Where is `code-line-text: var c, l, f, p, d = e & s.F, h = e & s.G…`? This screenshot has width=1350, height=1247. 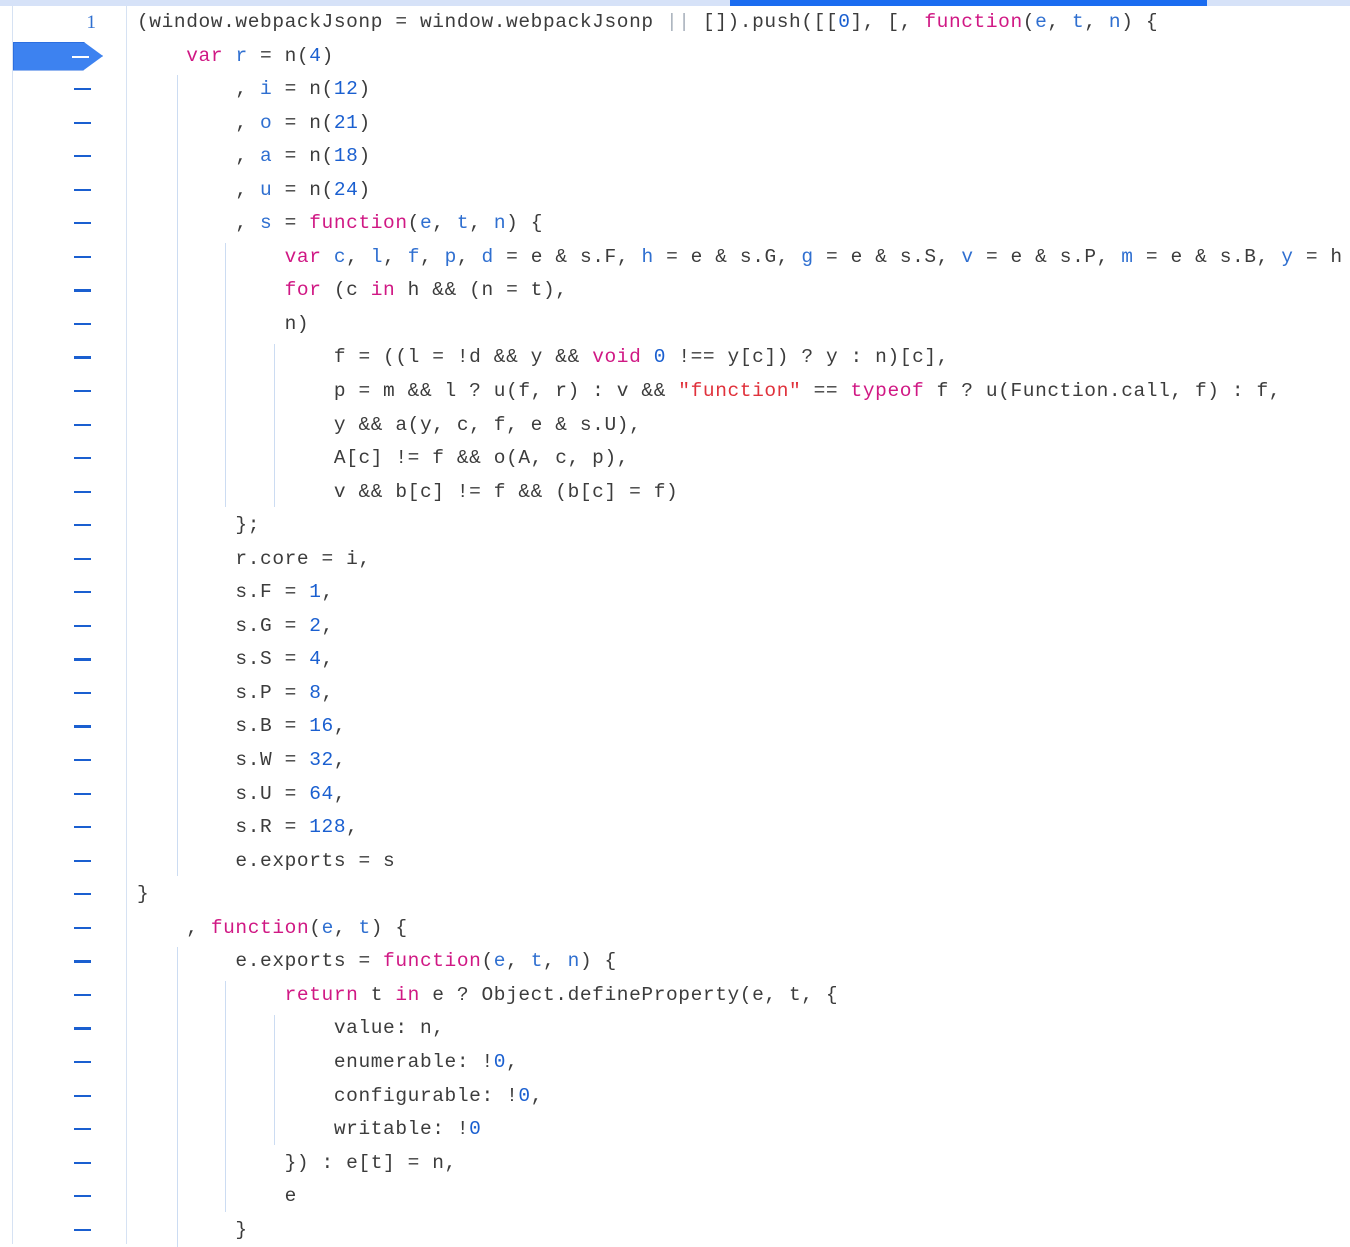 code-line-text: var c, l, f, p, d = e & s.F, h = e & s.G… is located at coordinates (743, 258).